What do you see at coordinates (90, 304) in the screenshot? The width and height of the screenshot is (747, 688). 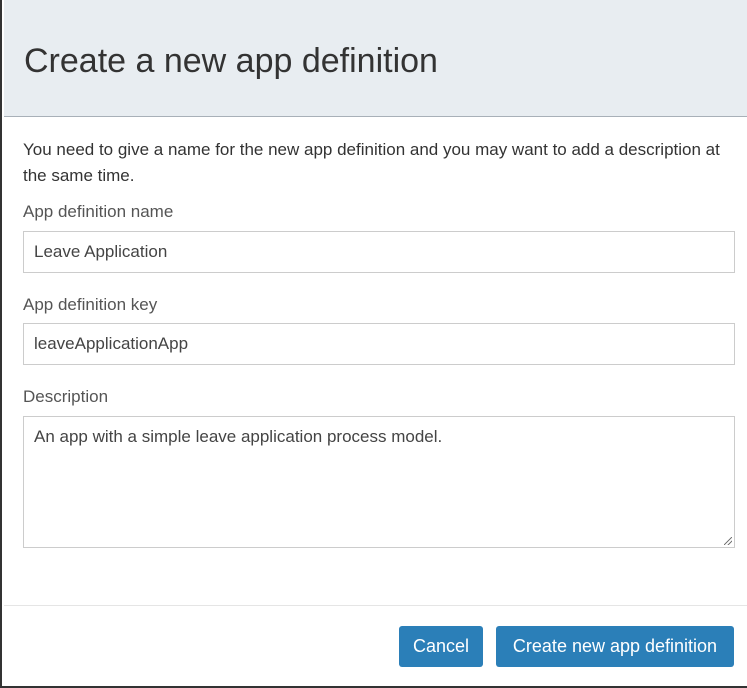 I see `key-label: App definition key` at bounding box center [90, 304].